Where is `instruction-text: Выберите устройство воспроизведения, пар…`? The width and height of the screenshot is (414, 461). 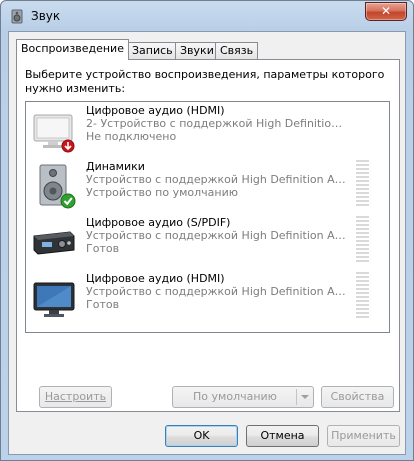
instruction-text: Выберите устройство воспроизведения, пар… is located at coordinates (205, 81).